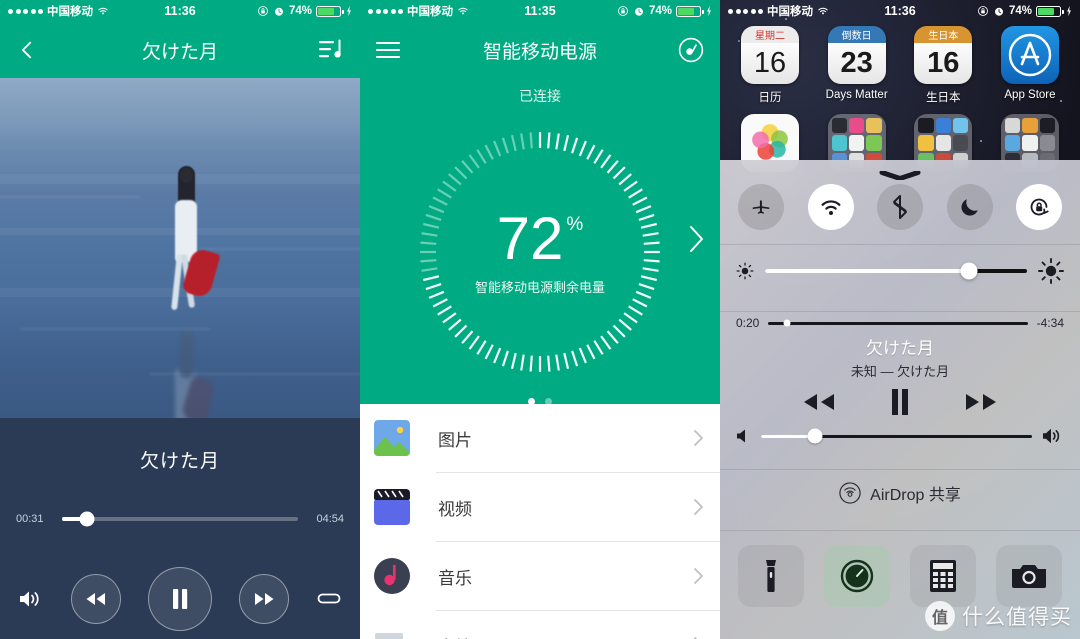 The image size is (1080, 639). I want to click on repeat-icon, so click(329, 598).